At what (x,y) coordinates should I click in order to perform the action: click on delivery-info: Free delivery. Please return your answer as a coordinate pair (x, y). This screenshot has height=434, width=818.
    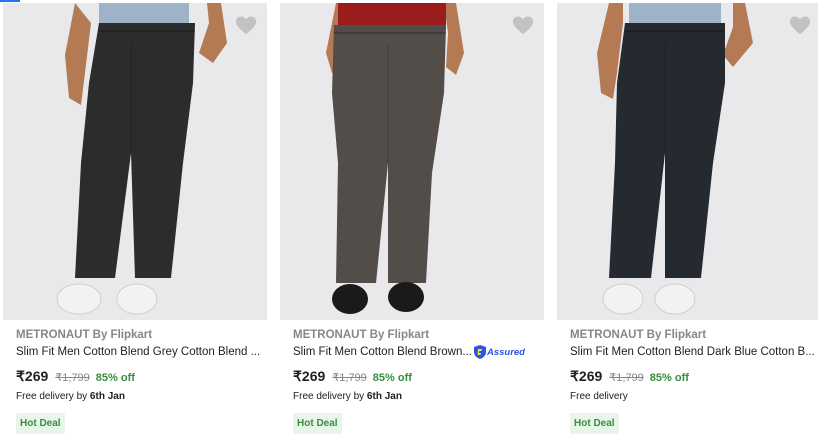
    Looking at the image, I should click on (693, 396).